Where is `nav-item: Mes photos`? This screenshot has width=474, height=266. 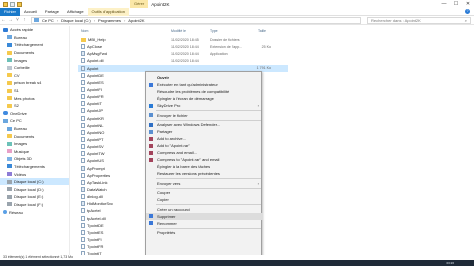 nav-item: Mes photos is located at coordinates (34, 98).